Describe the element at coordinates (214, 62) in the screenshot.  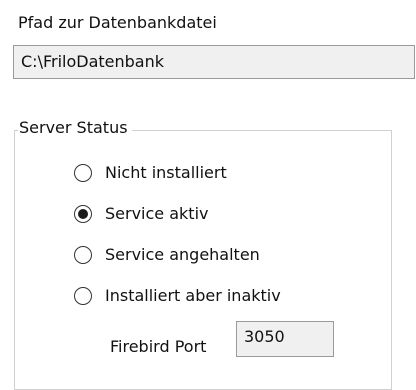
I see `database-path-field: C:\FriloDatenbank` at that location.